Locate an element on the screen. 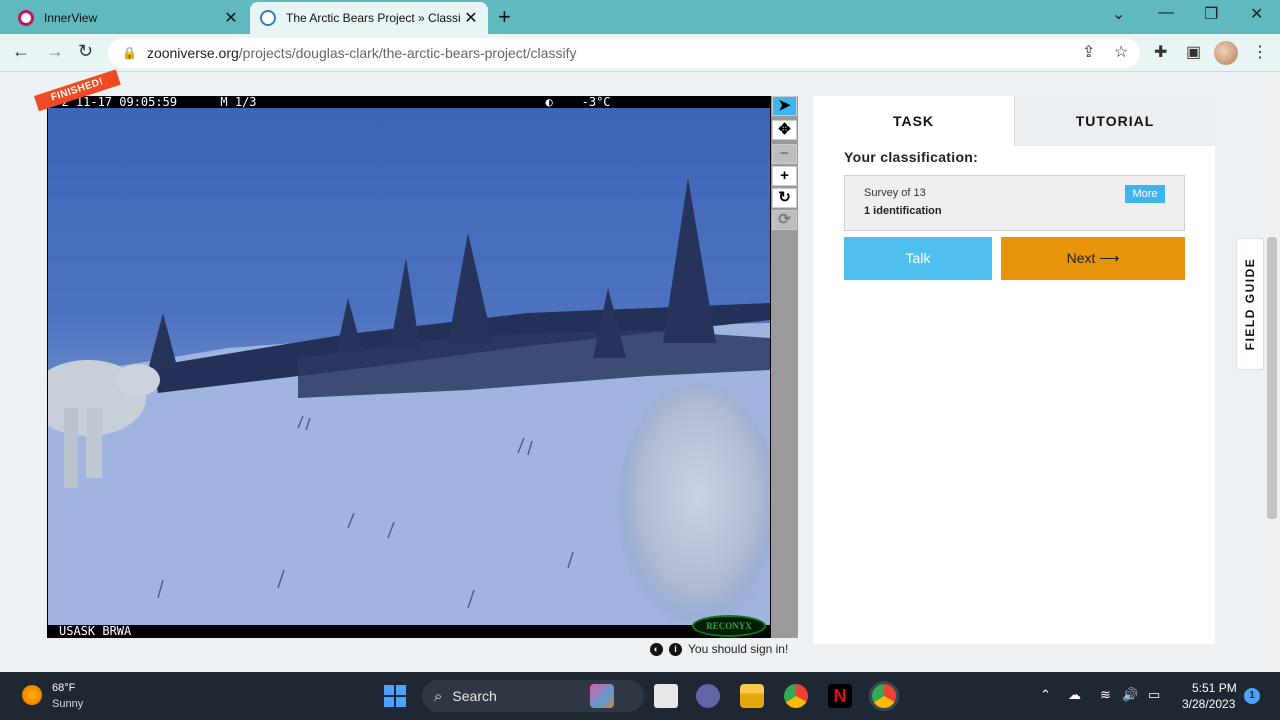 This screenshot has width=1280, height=720. minimize-button: — is located at coordinates (1166, 13).